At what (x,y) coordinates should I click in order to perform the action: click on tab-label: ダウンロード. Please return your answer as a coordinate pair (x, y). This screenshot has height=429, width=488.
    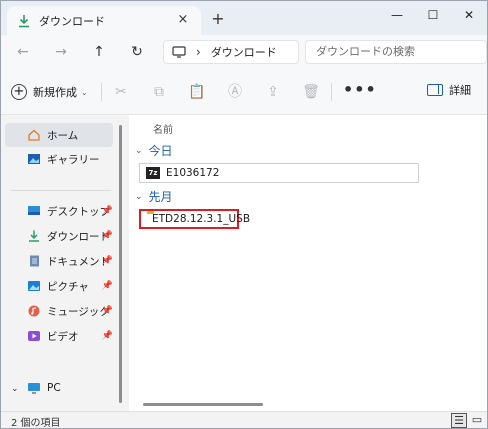
    Looking at the image, I should click on (72, 21).